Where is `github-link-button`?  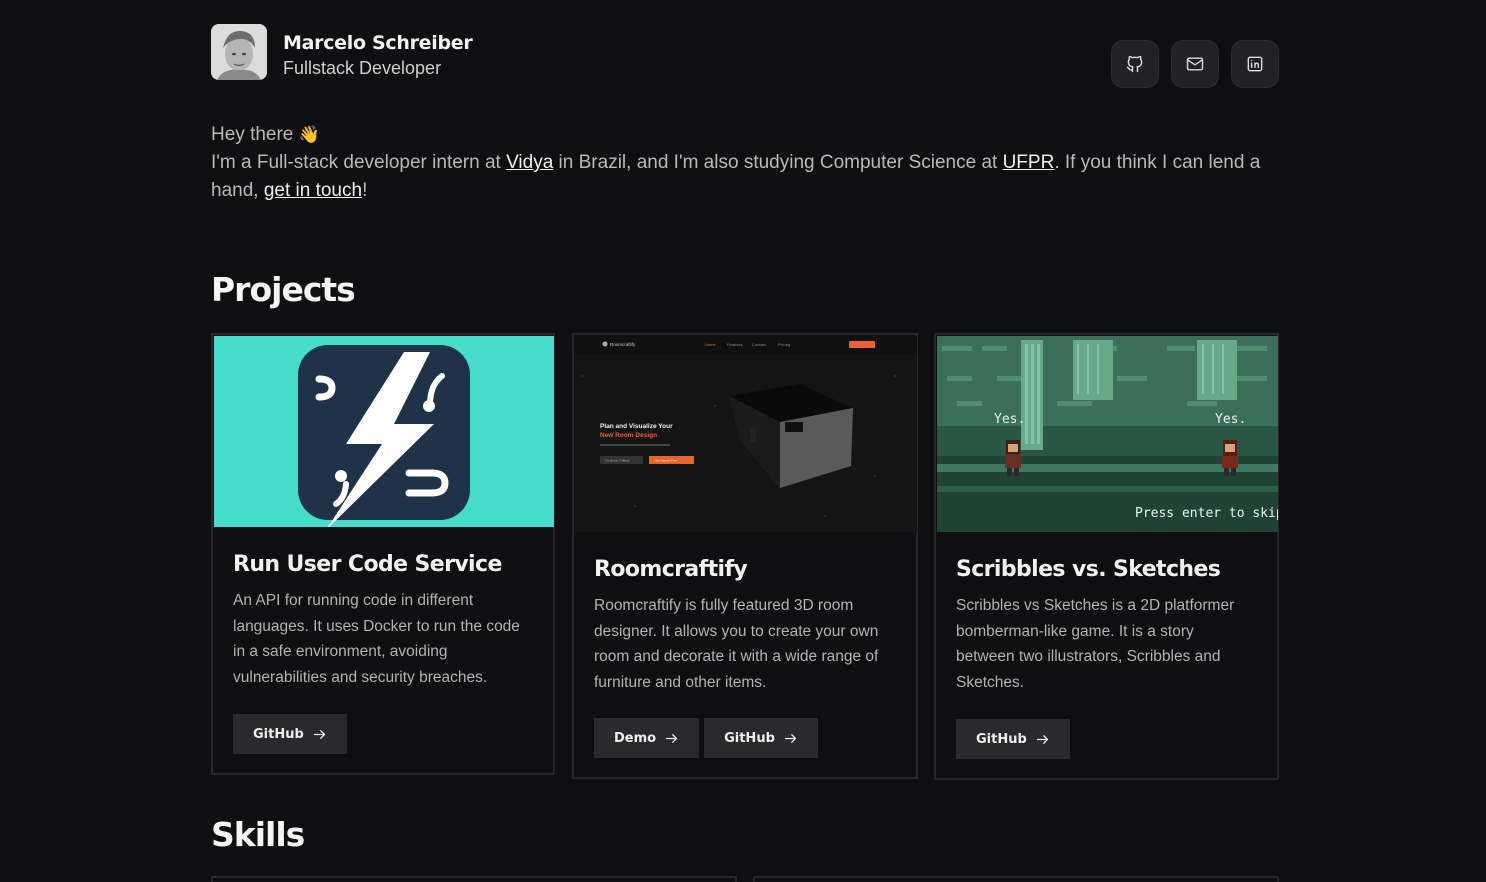
github-link-button is located at coordinates (1135, 64).